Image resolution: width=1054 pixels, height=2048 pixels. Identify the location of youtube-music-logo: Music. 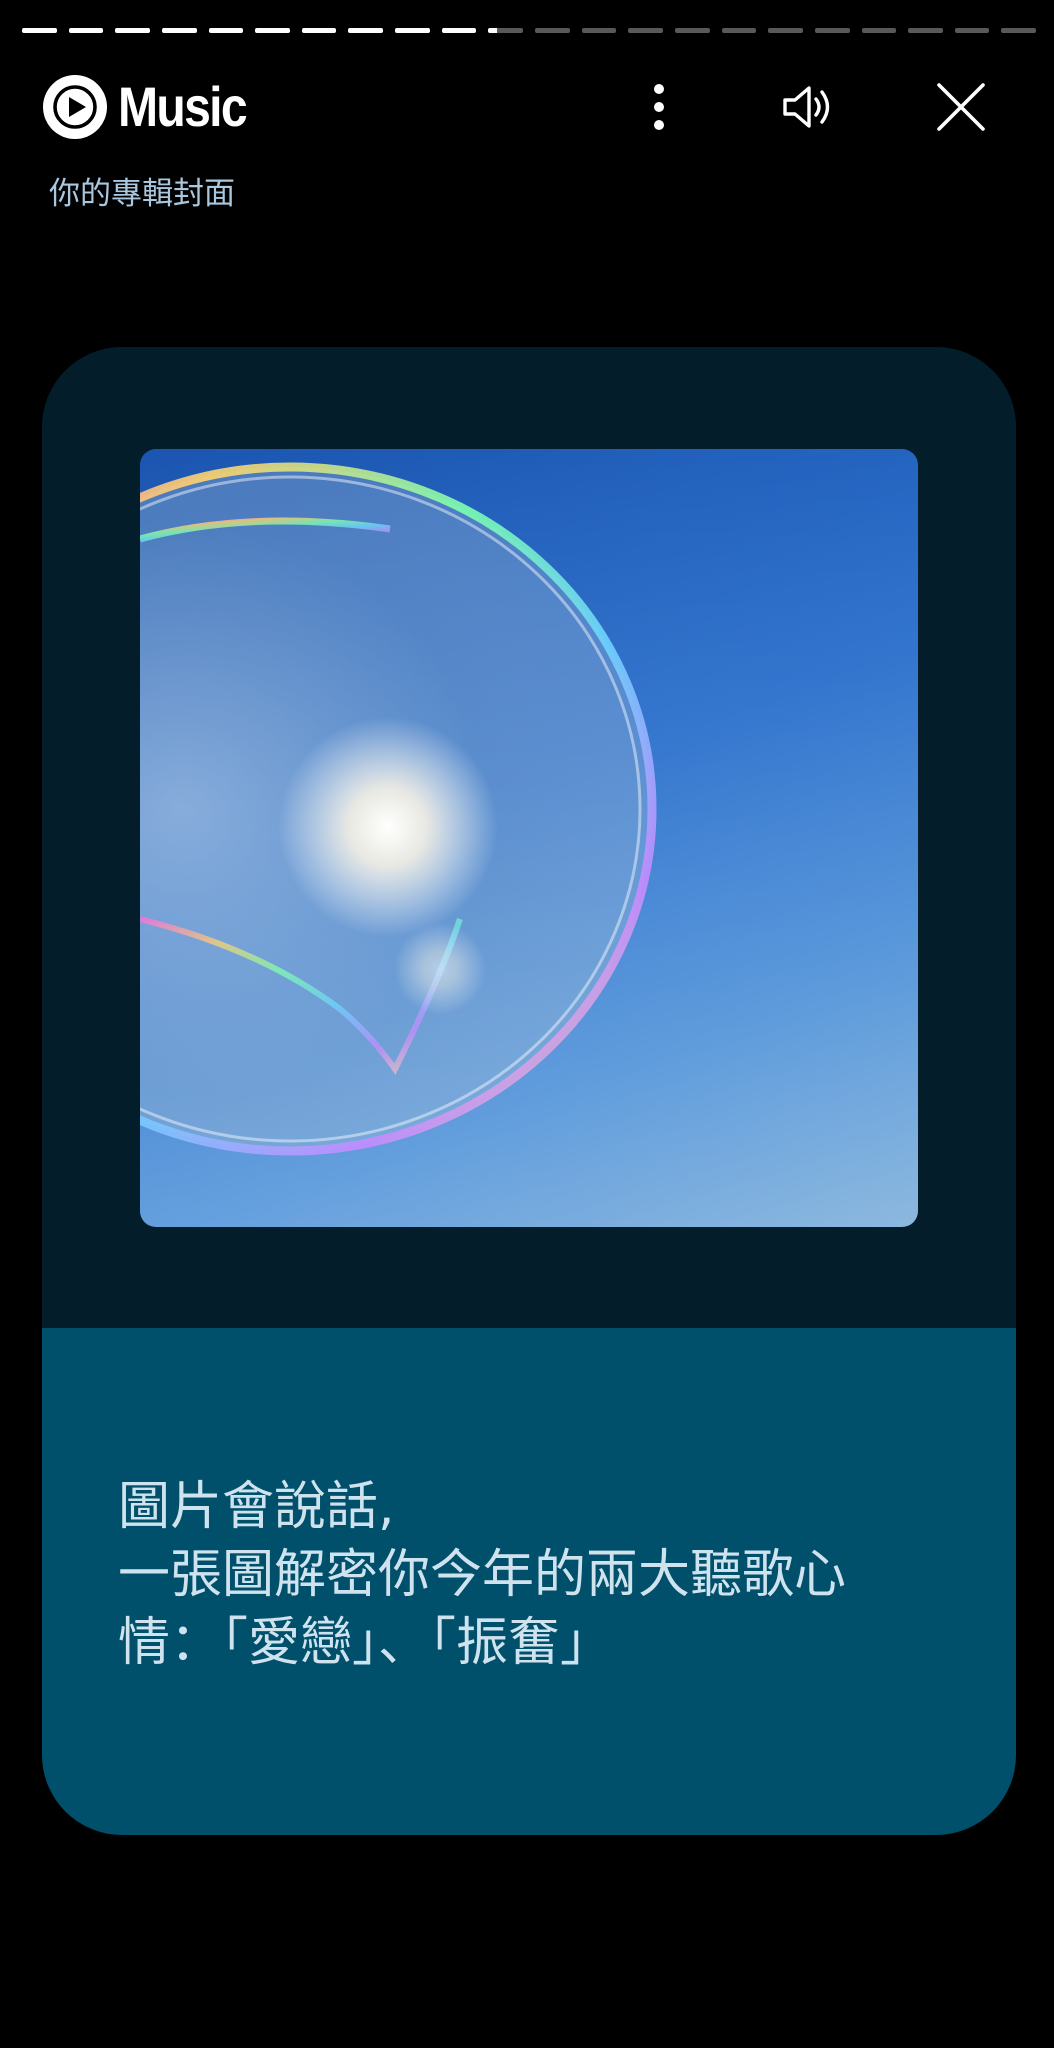
(154, 107).